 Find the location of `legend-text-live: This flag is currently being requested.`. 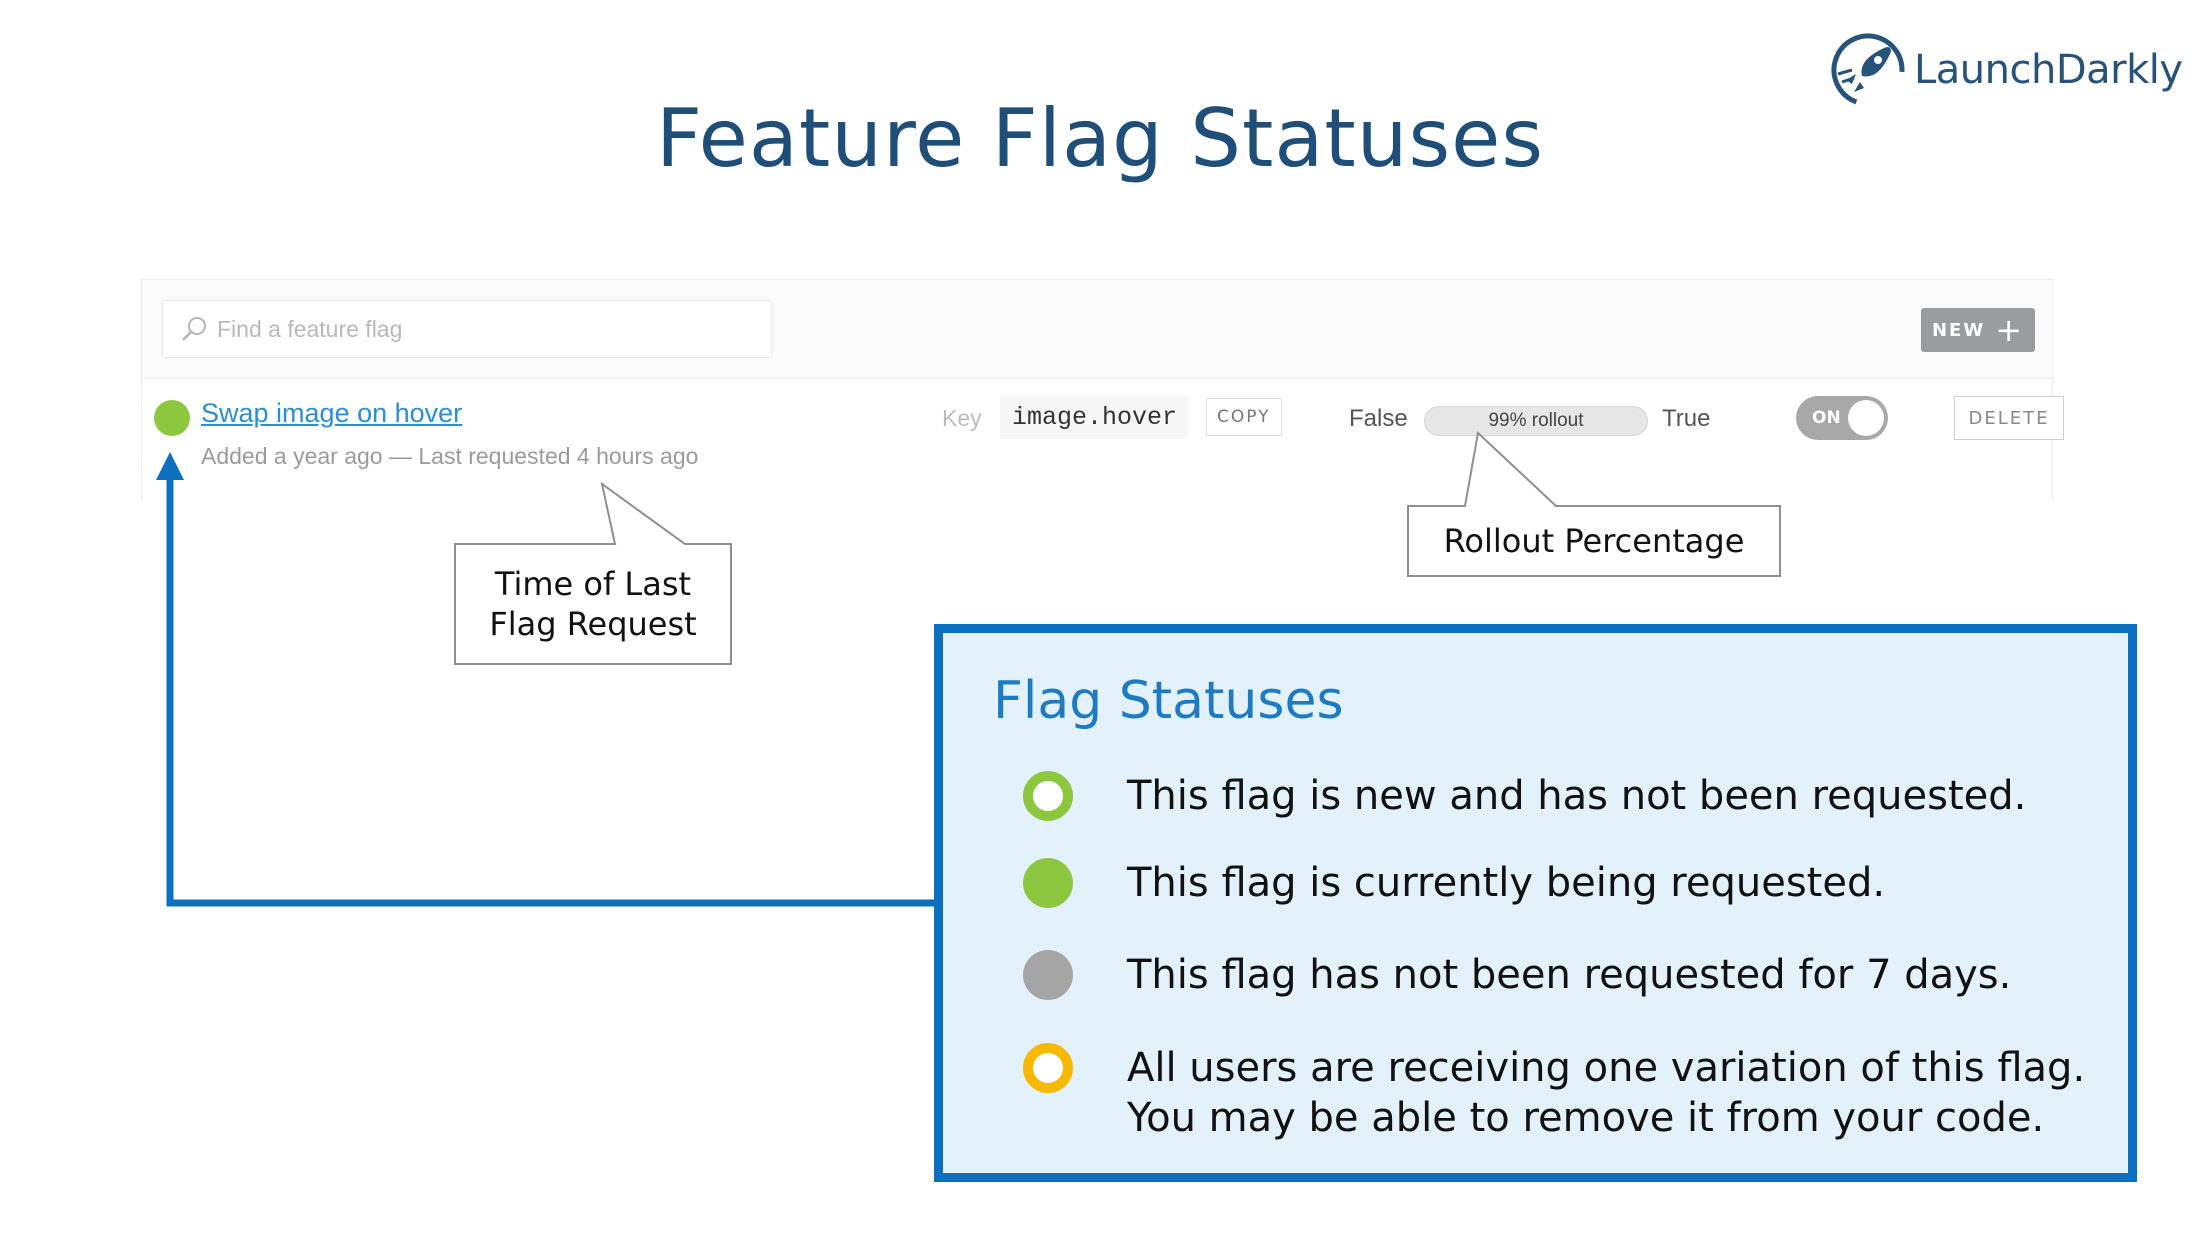

legend-text-live: This flag is currently being requested. is located at coordinates (1506, 883).